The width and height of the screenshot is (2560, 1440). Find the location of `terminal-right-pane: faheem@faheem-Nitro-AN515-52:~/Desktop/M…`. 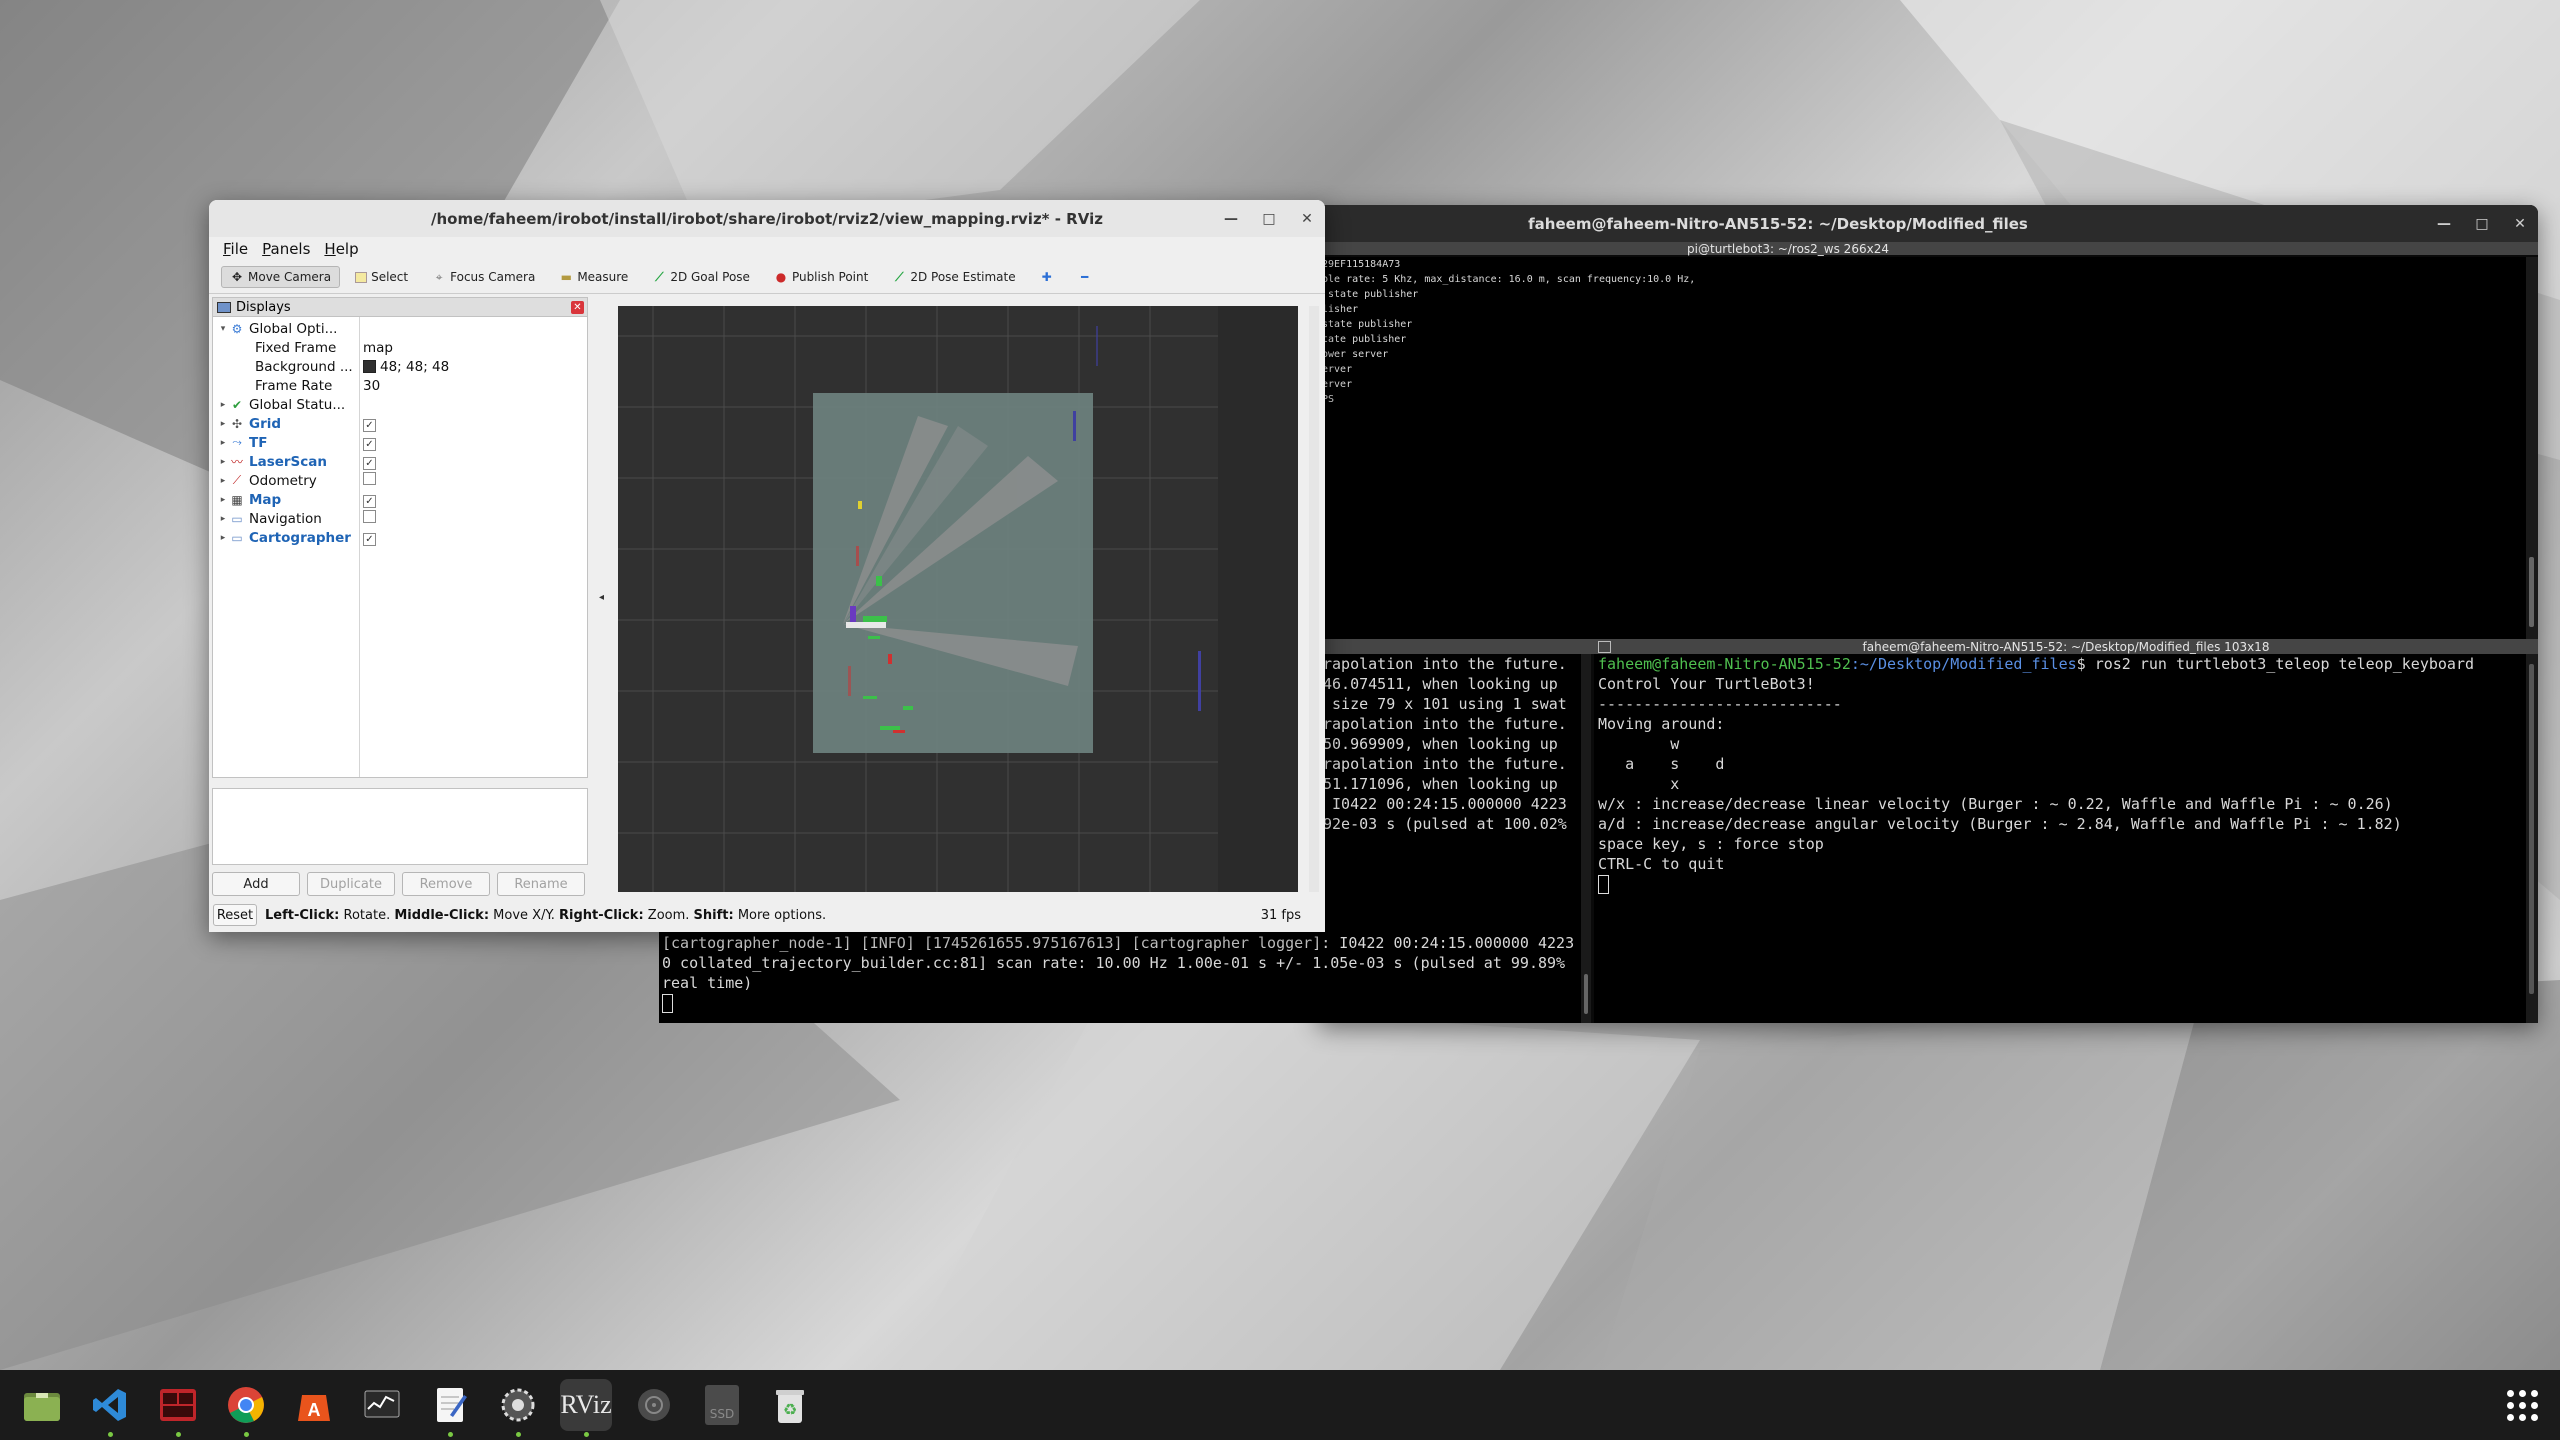

terminal-right-pane: faheem@faheem-Nitro-AN515-52:~/Desktop/M… is located at coordinates (2061, 838).